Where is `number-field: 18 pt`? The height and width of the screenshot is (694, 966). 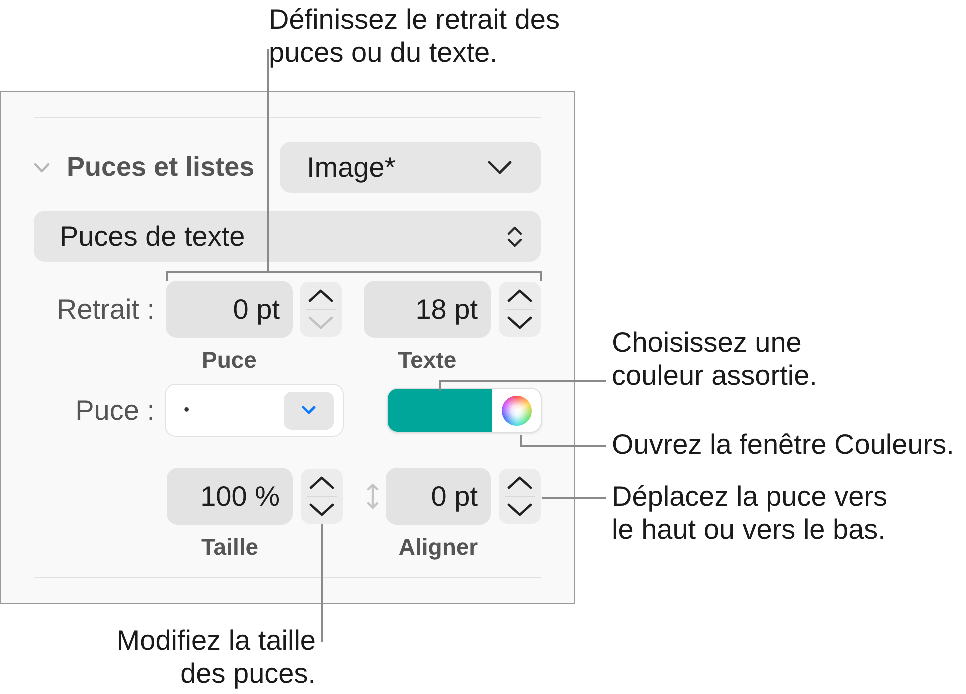
number-field: 18 pt is located at coordinates (427, 309).